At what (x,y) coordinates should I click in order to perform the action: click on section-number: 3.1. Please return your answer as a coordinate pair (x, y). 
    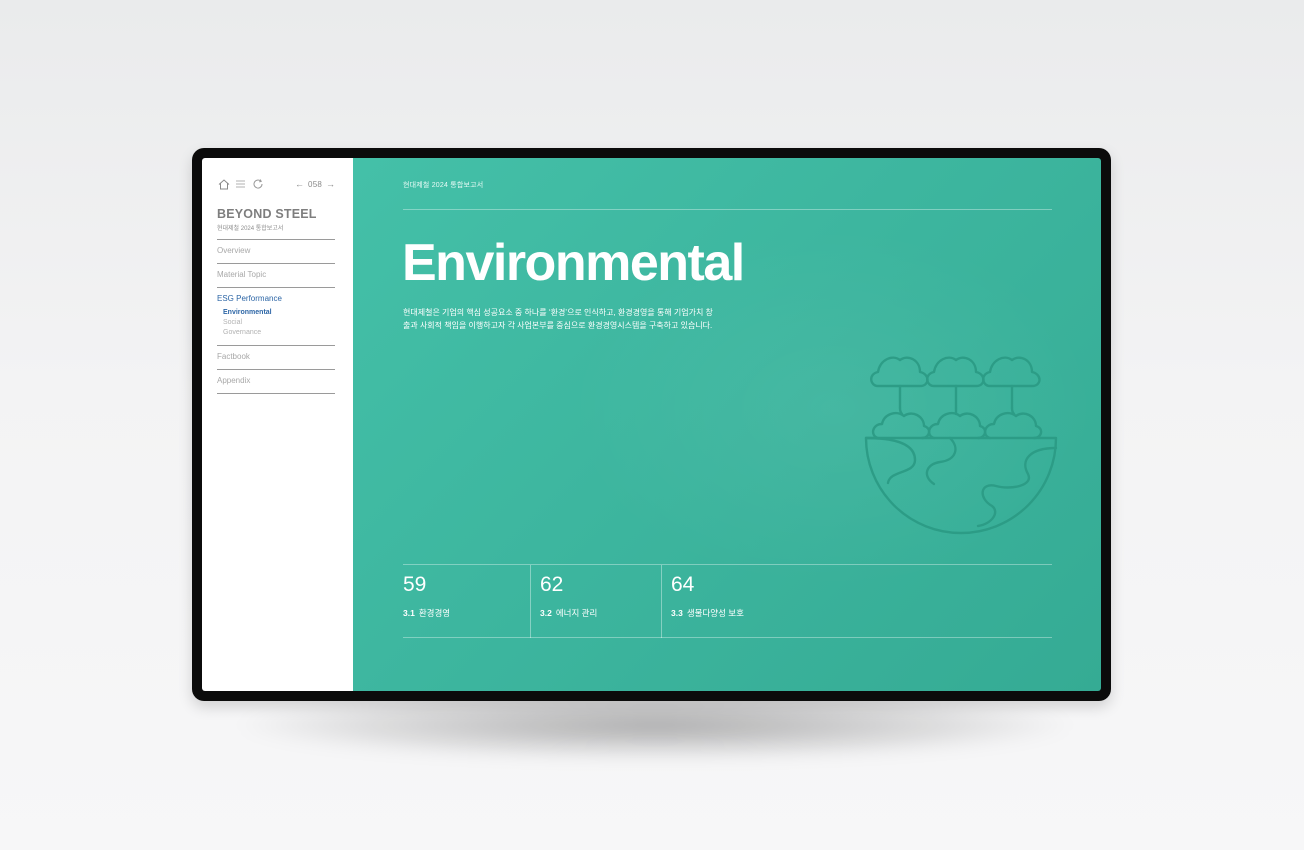
    Looking at the image, I should click on (409, 613).